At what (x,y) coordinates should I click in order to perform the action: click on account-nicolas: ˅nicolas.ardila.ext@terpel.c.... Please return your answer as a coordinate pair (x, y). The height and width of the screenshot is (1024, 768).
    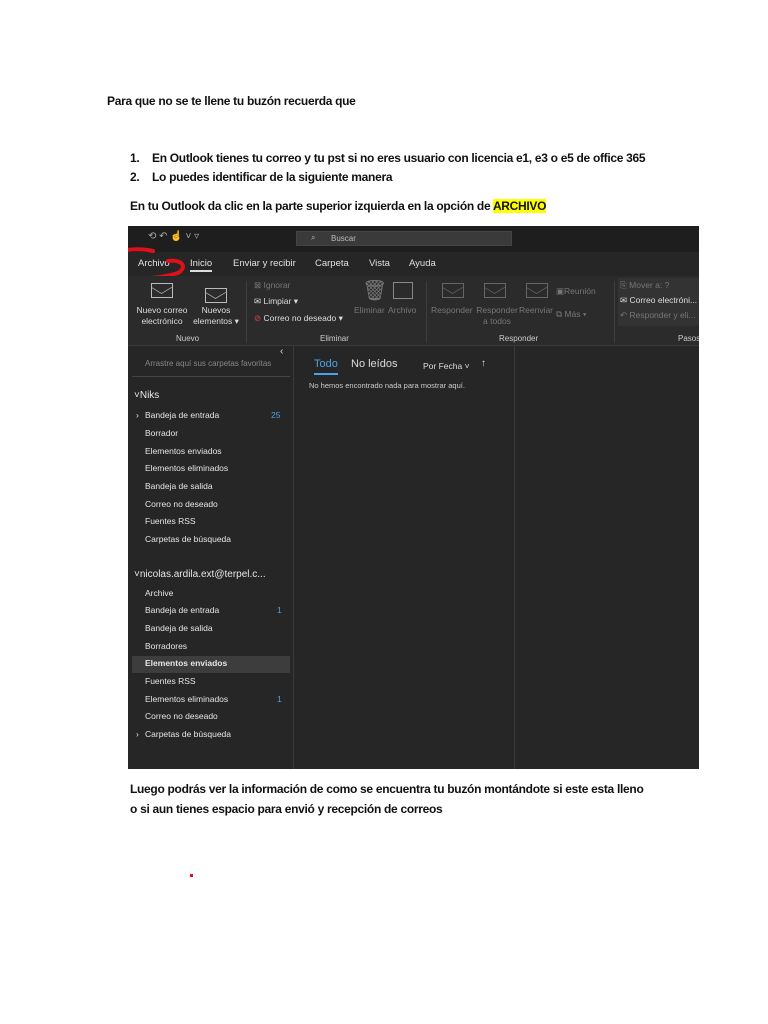
    Looking at the image, I should click on (200, 574).